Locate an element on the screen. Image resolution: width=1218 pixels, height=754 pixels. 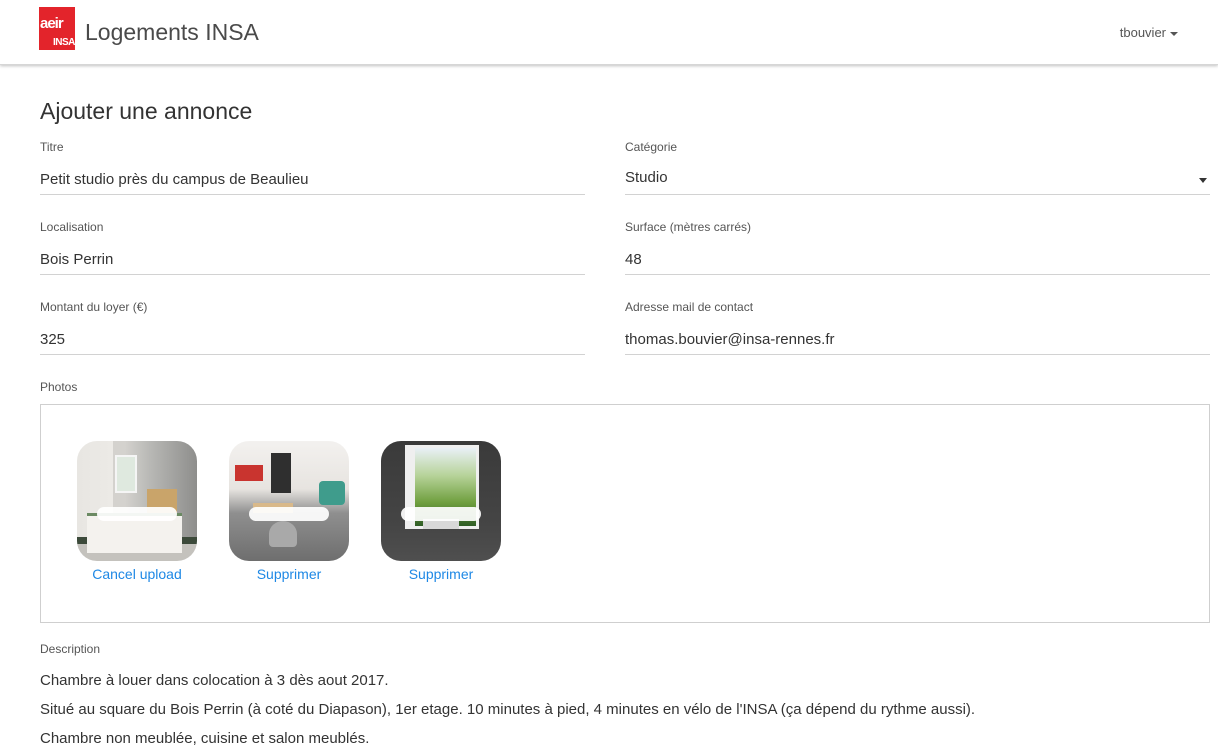
categorie-label: Catégorie is located at coordinates (651, 147).